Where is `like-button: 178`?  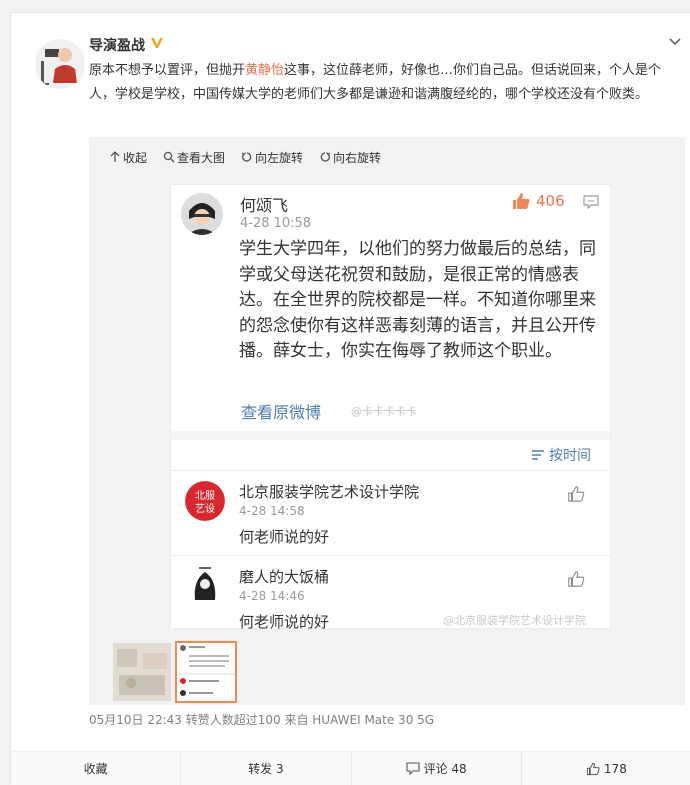
like-button: 178 is located at coordinates (605, 768).